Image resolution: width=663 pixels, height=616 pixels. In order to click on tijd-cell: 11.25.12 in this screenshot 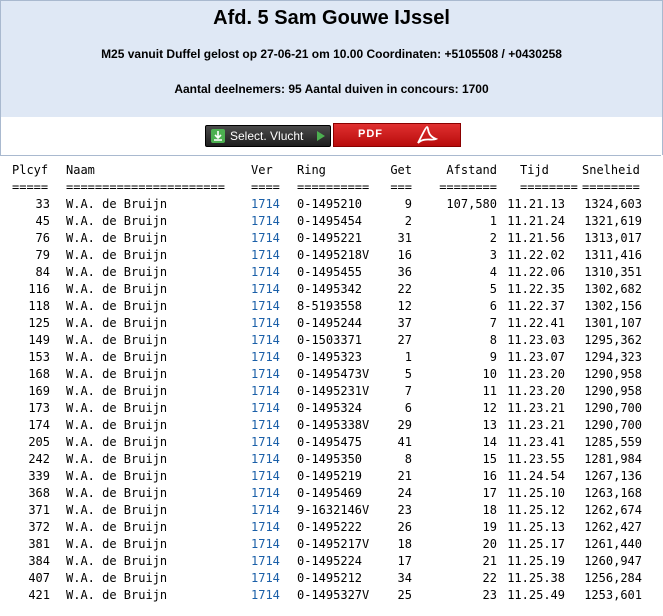, I will do `click(536, 510)`.